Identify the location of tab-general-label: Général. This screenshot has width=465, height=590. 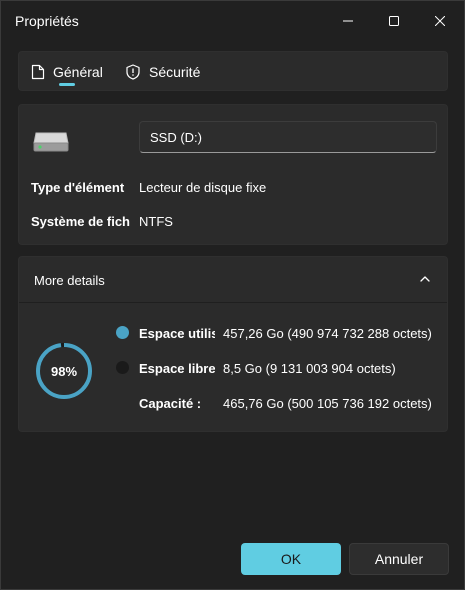
(78, 72).